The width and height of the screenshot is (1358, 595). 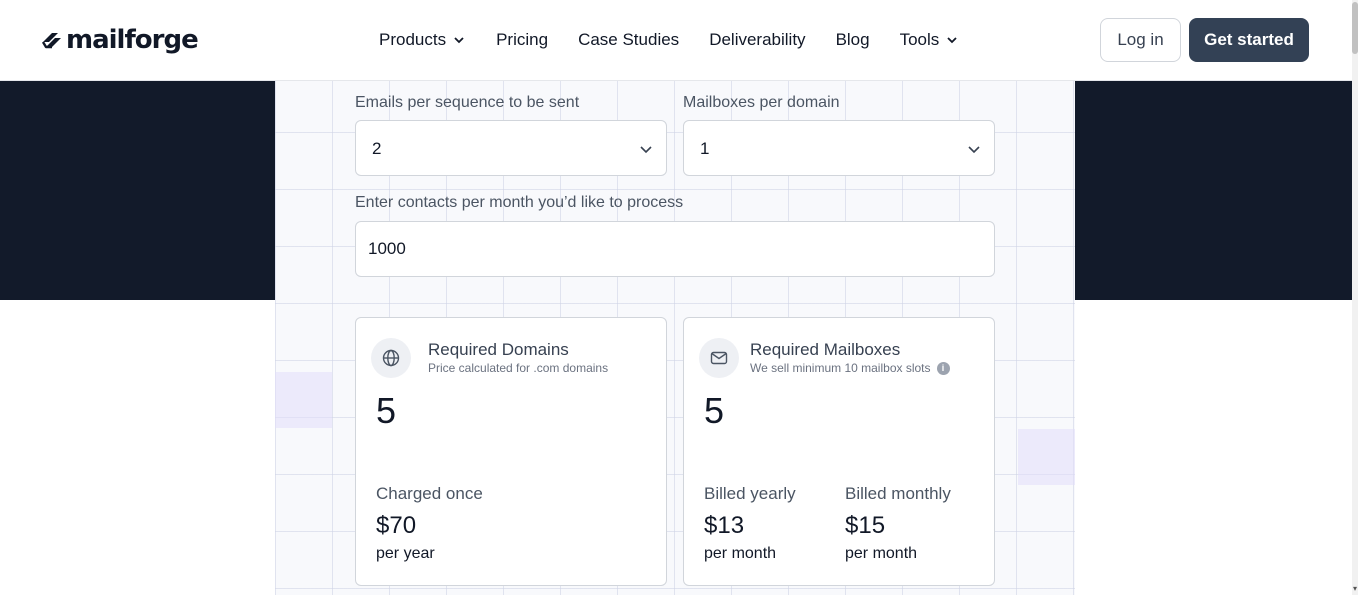 I want to click on mail-icon, so click(x=719, y=358).